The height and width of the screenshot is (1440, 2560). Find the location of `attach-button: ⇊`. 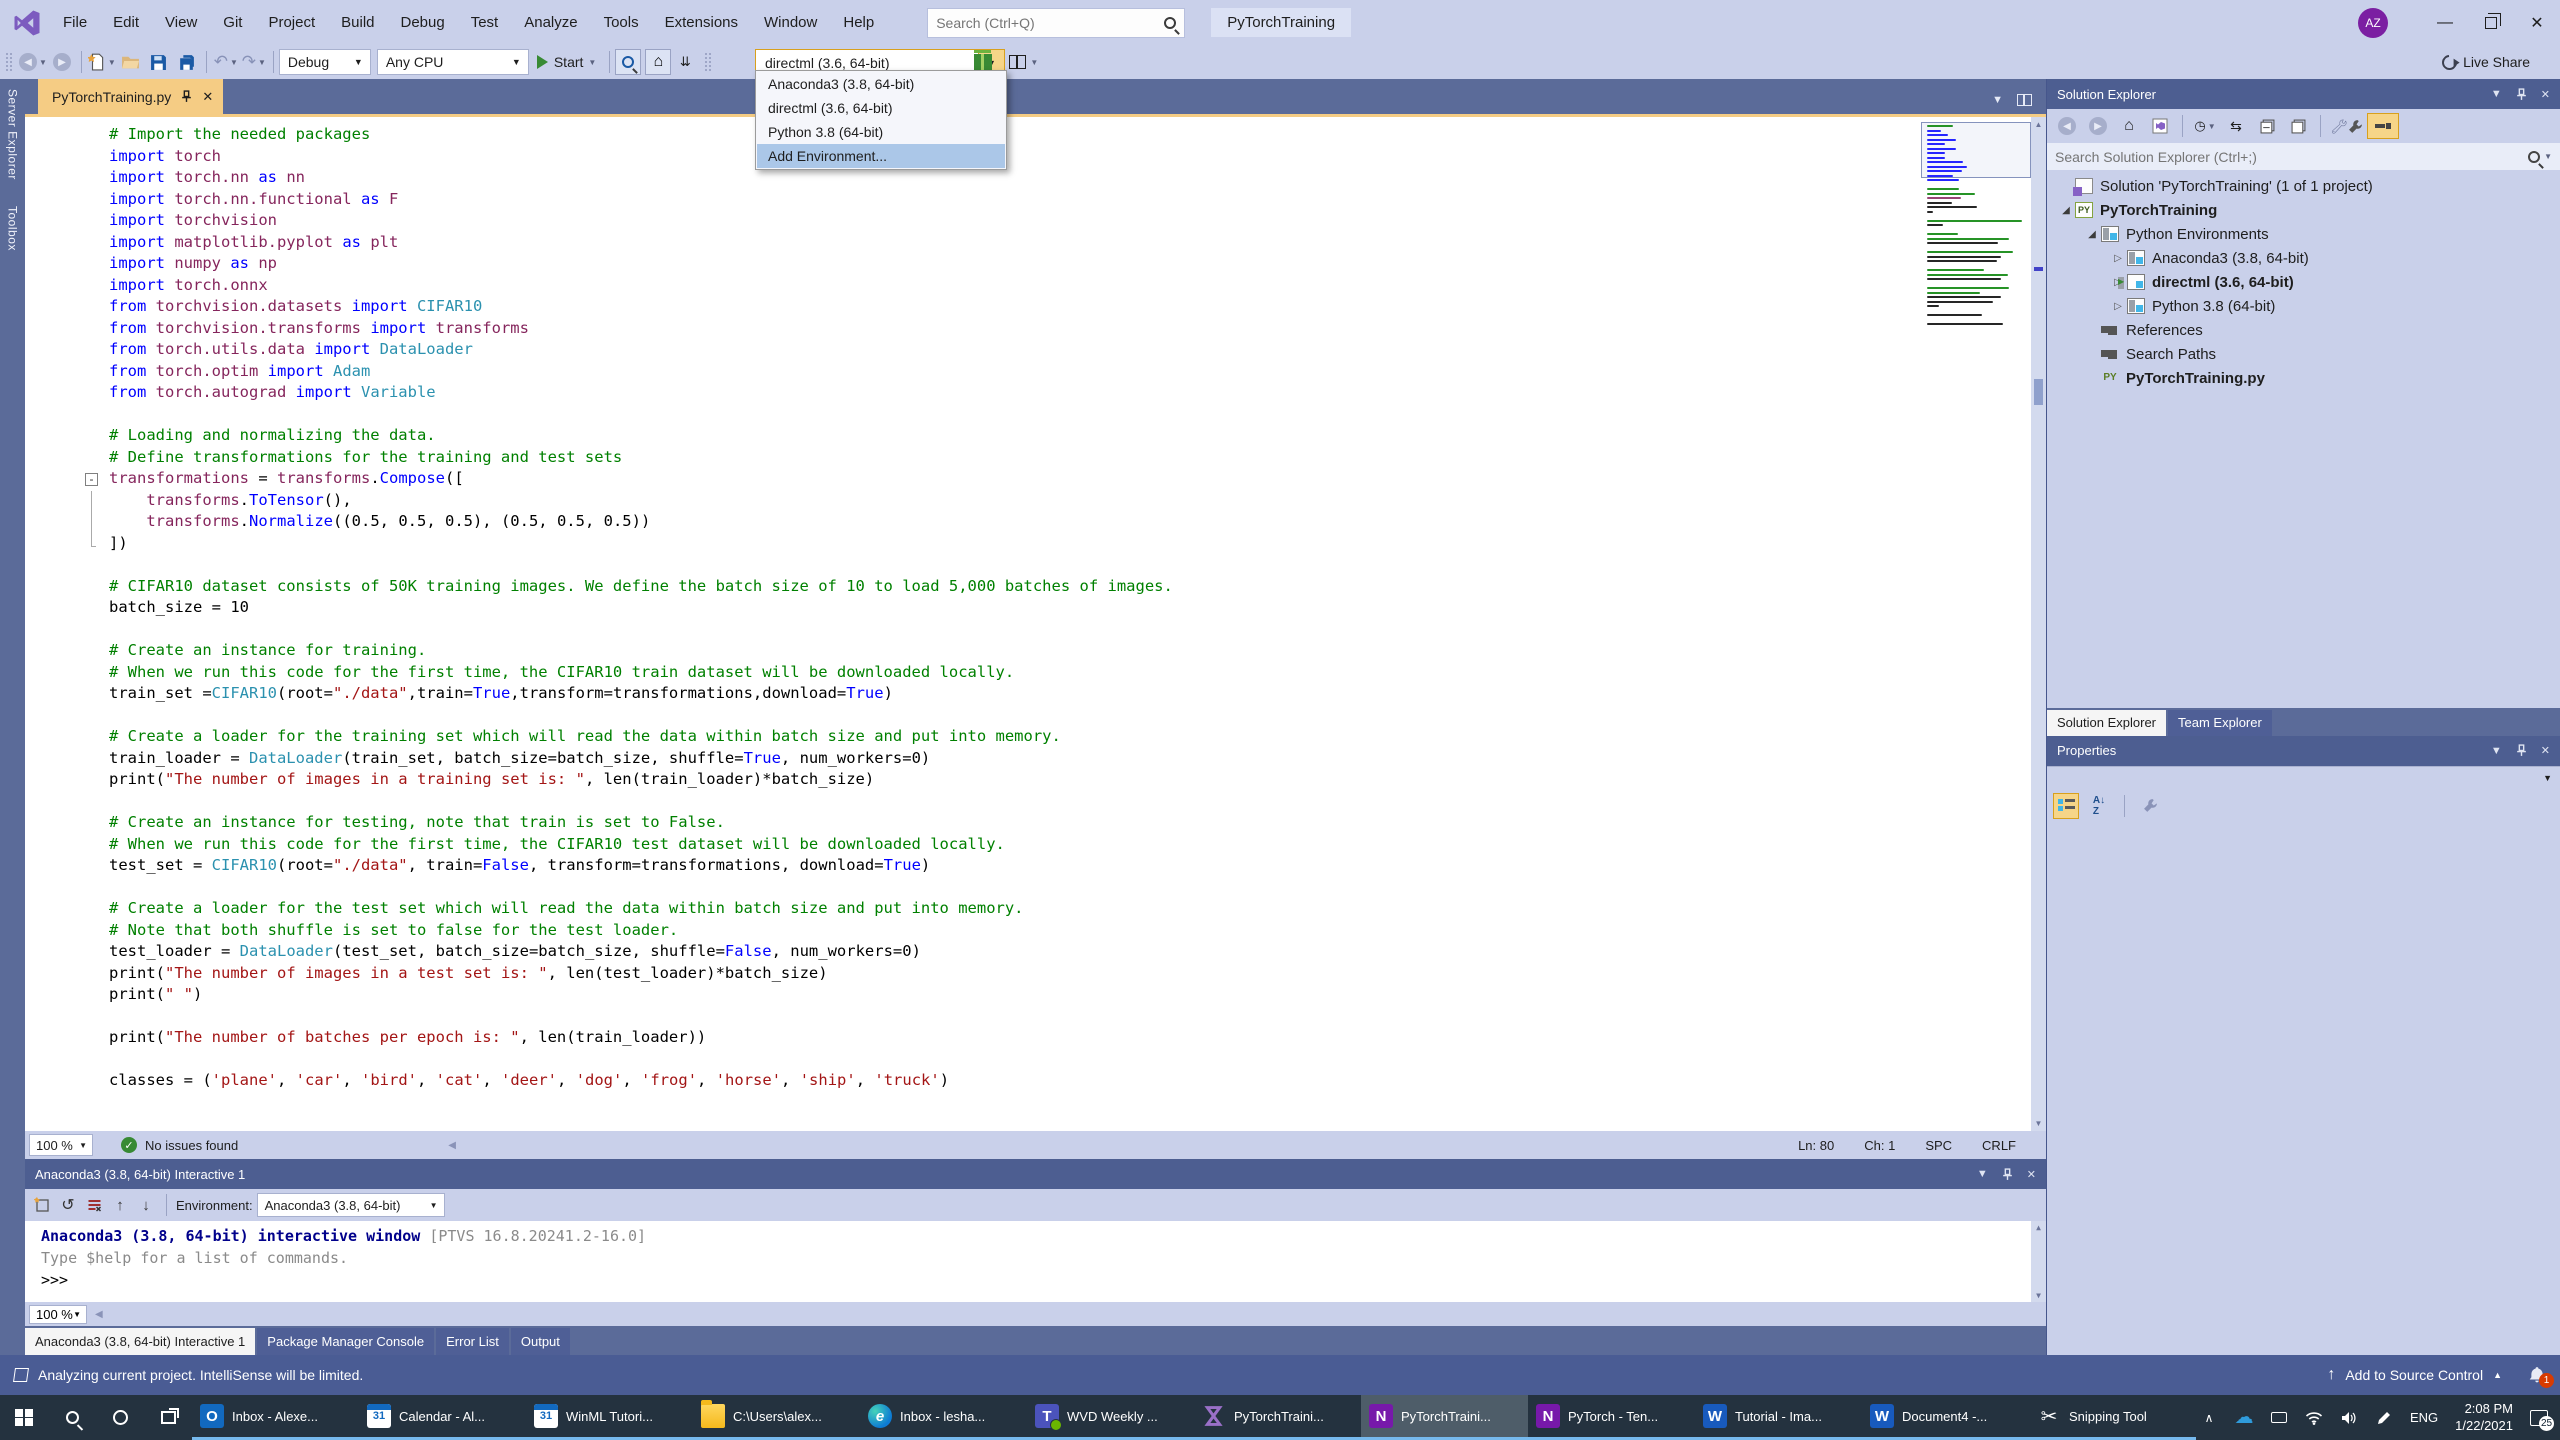

attach-button: ⇊ is located at coordinates (685, 62).